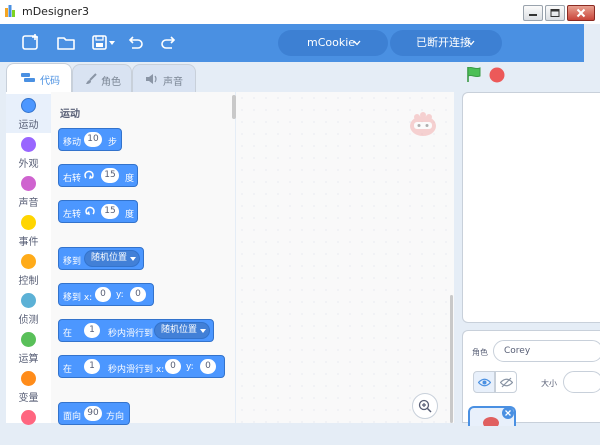 This screenshot has height=445, width=600. Describe the element at coordinates (28, 347) in the screenshot. I see `category-operators: 运算` at that location.